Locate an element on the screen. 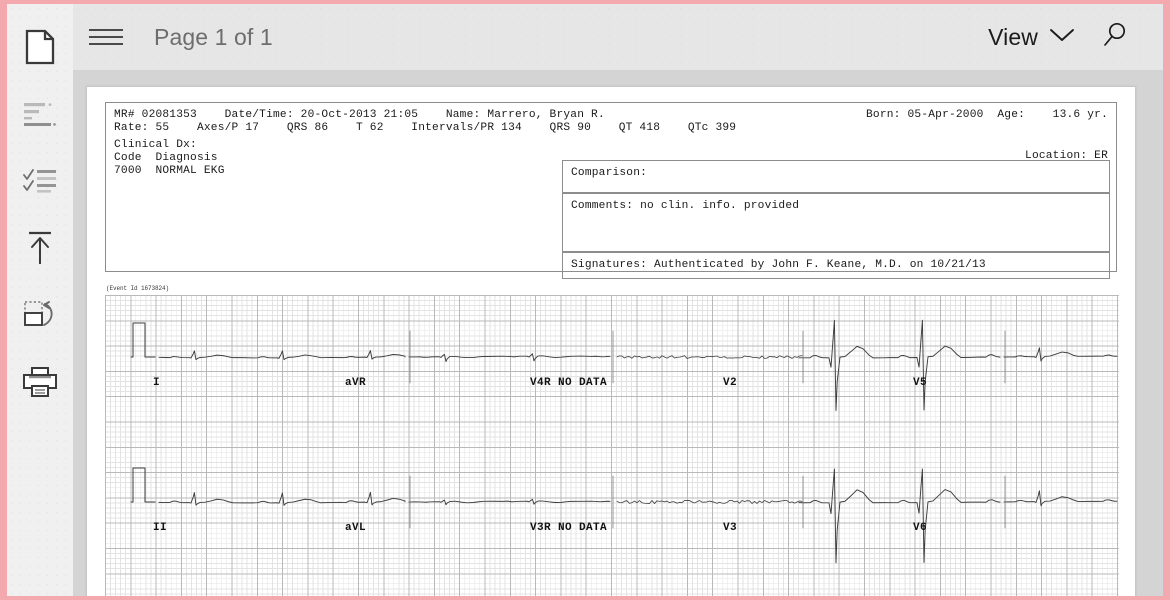 Image resolution: width=1170 pixels, height=600 pixels. arrow-up-to-line-icon is located at coordinates (40, 248).